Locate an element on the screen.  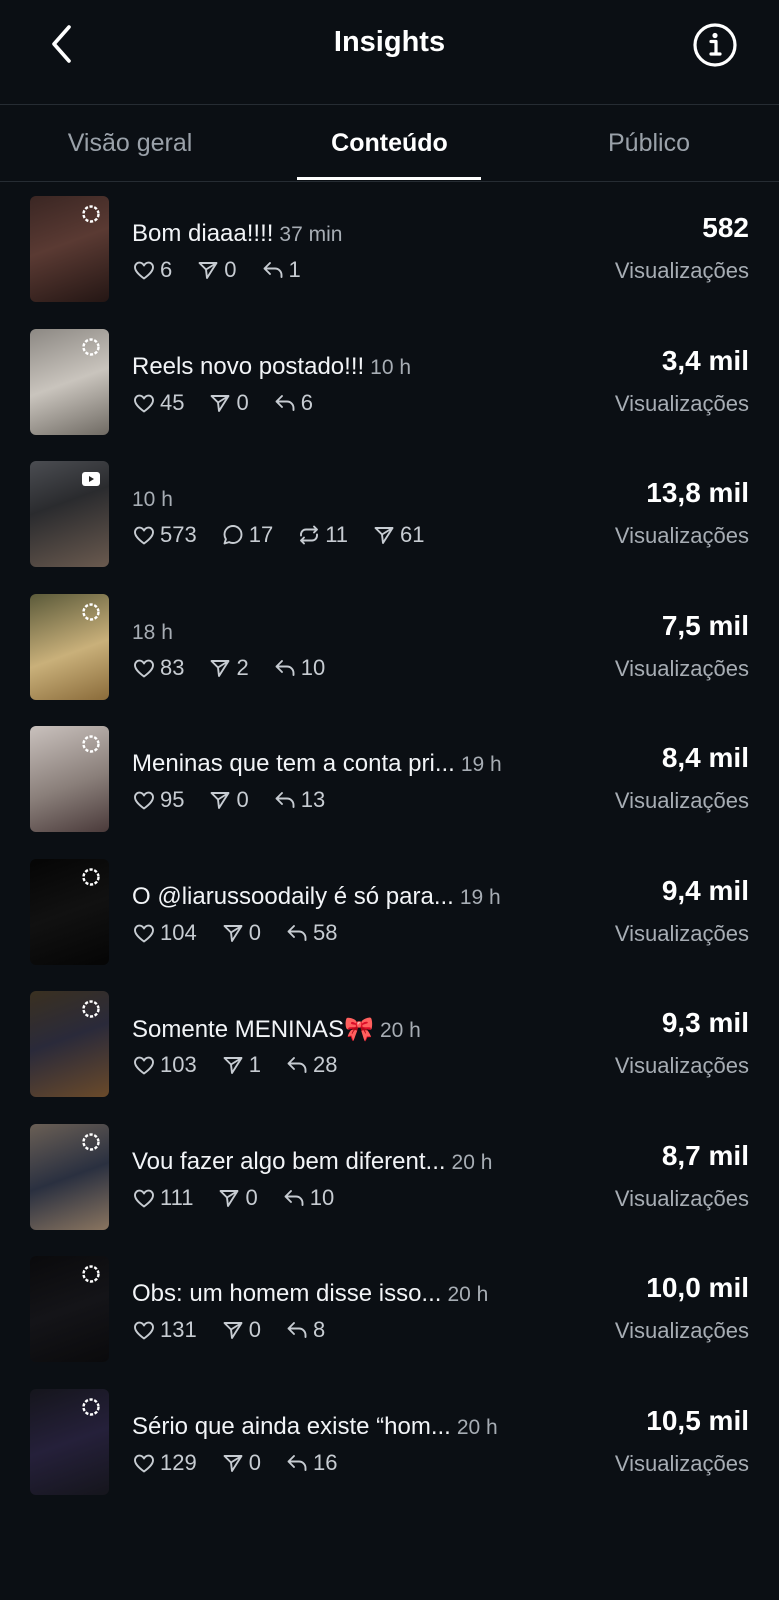
likes-count: 104 is located at coordinates (178, 932).